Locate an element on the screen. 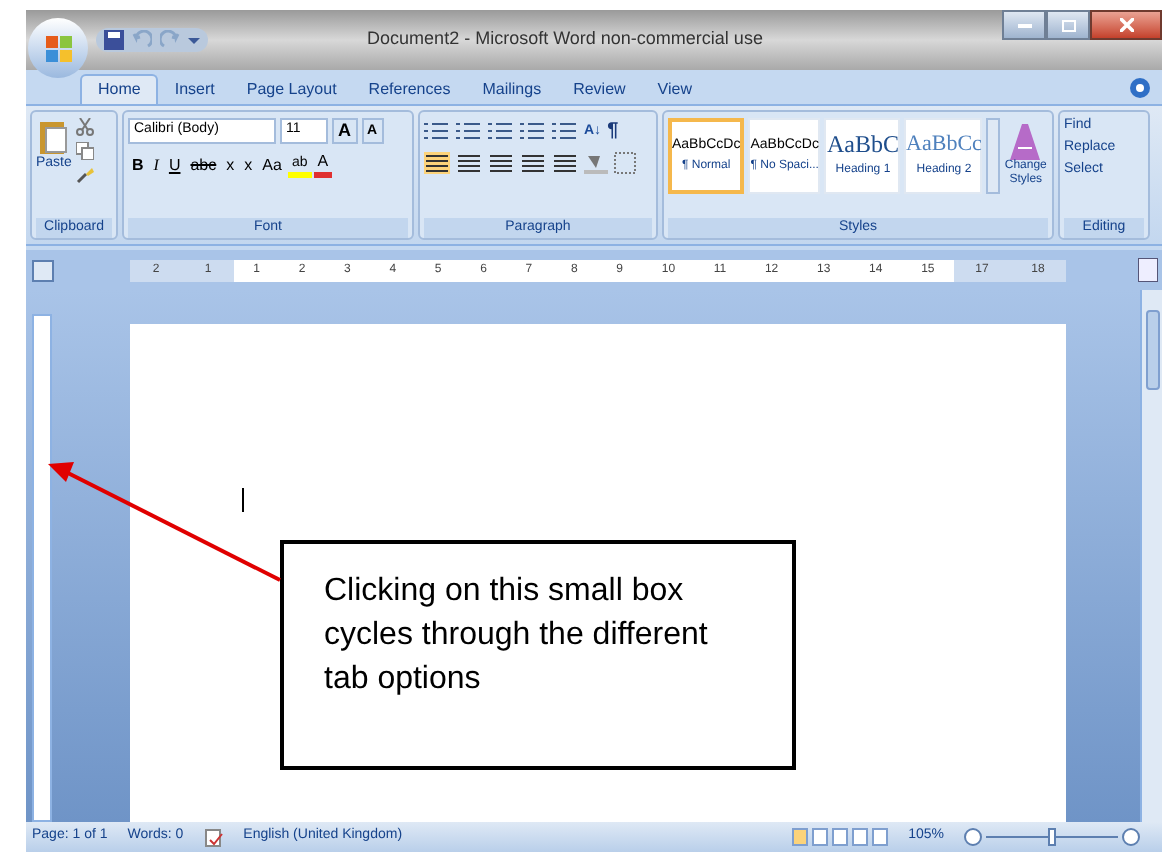 This screenshot has height=852, width=1162. zoom-slider-thumb is located at coordinates (1052, 837).